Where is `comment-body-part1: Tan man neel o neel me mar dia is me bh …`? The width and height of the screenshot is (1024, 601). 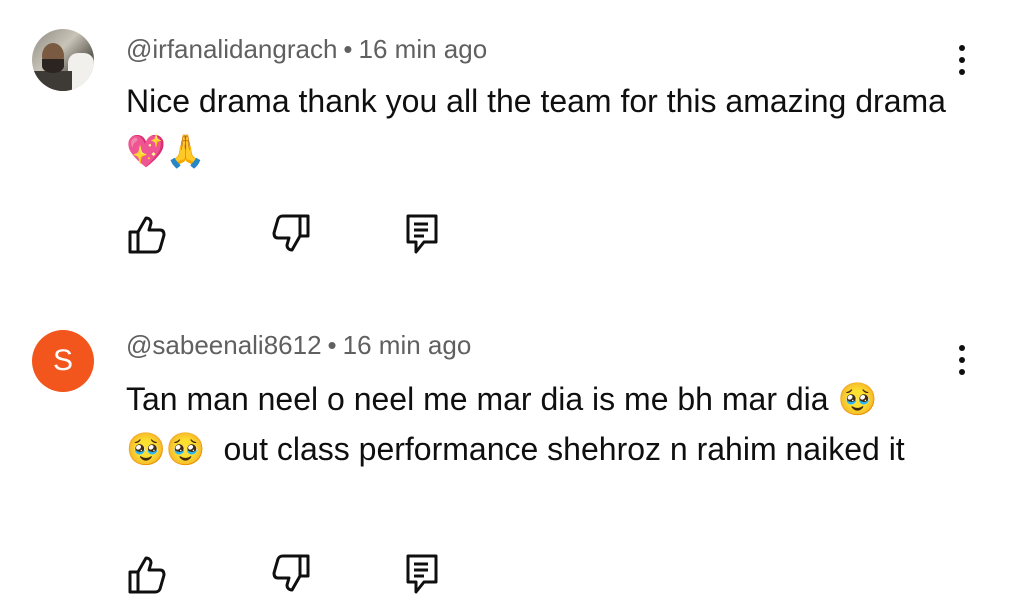
comment-body-part1: Tan man neel o neel me mar dia is me bh … is located at coordinates (477, 399).